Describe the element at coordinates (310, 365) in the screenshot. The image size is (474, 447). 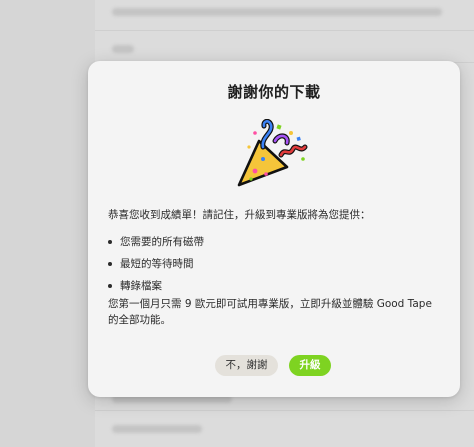
I see `upgrade-button: 升級` at that location.